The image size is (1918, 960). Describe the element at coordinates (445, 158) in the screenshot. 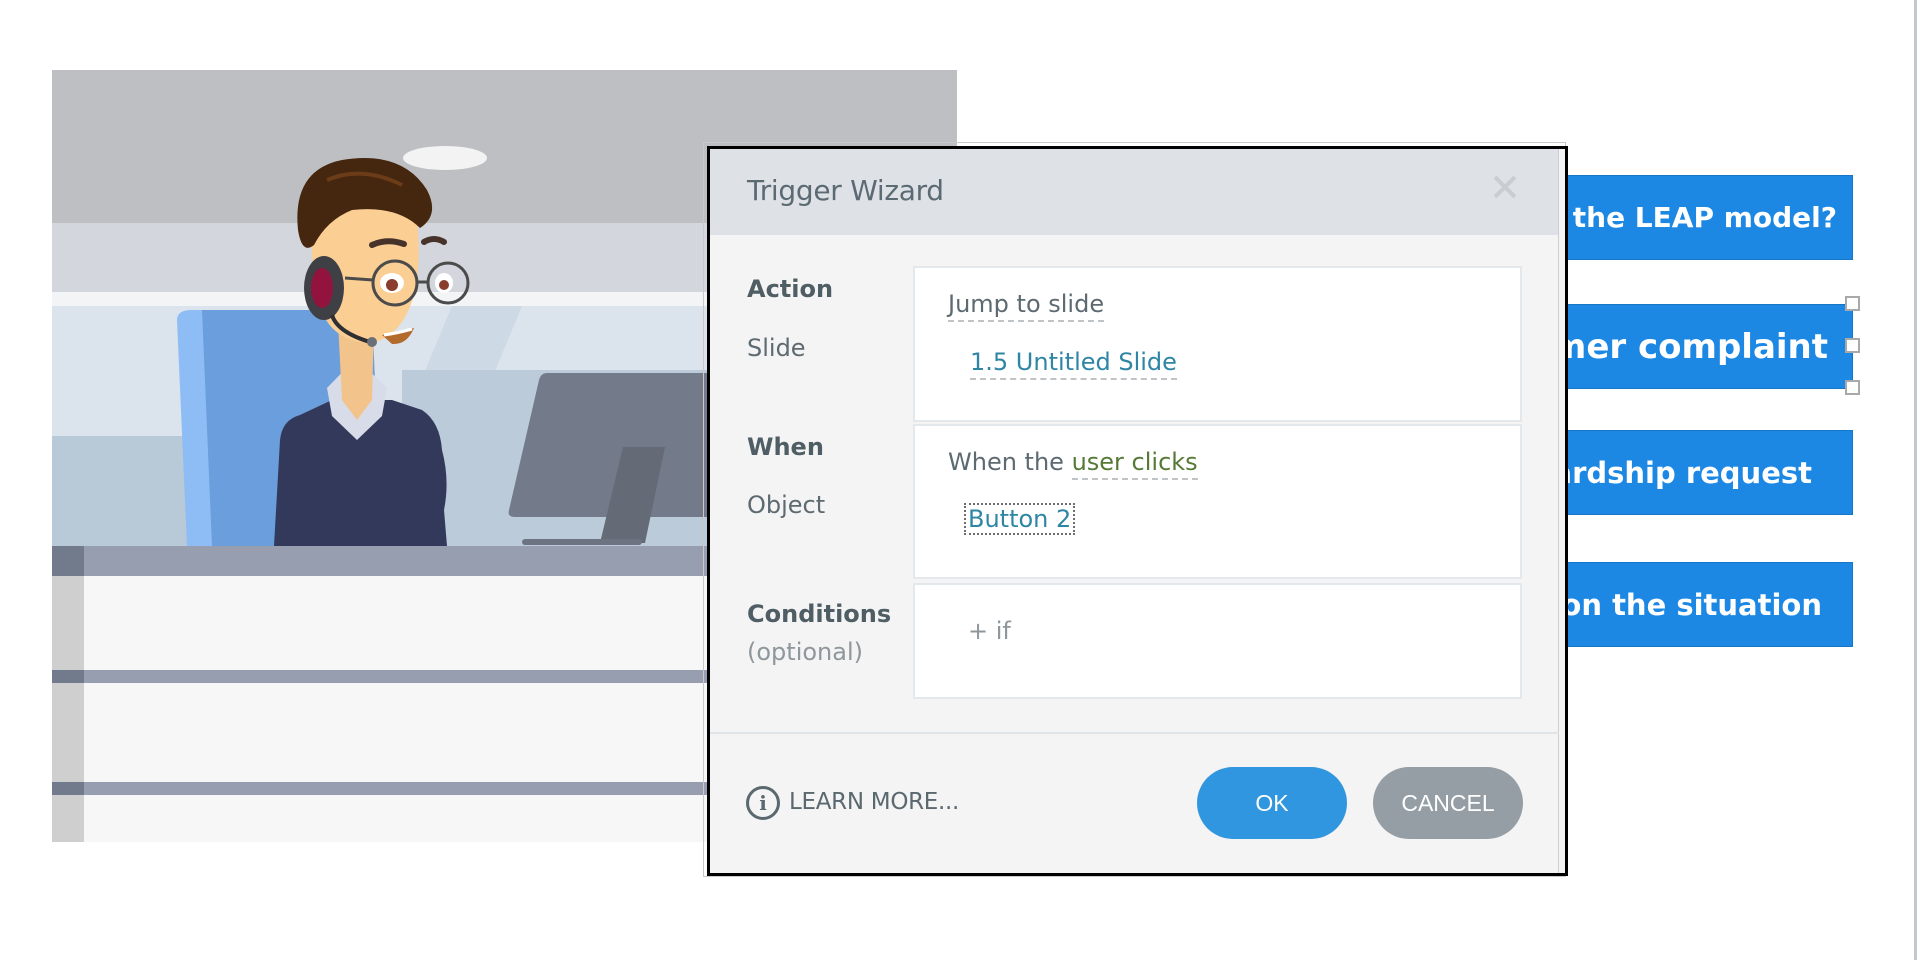

I see `ceiling-light` at that location.